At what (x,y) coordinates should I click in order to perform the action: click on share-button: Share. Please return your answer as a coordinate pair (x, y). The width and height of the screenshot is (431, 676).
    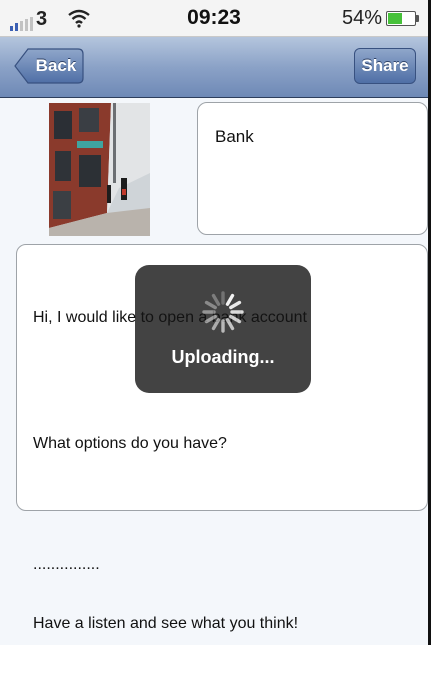
    Looking at the image, I should click on (385, 66).